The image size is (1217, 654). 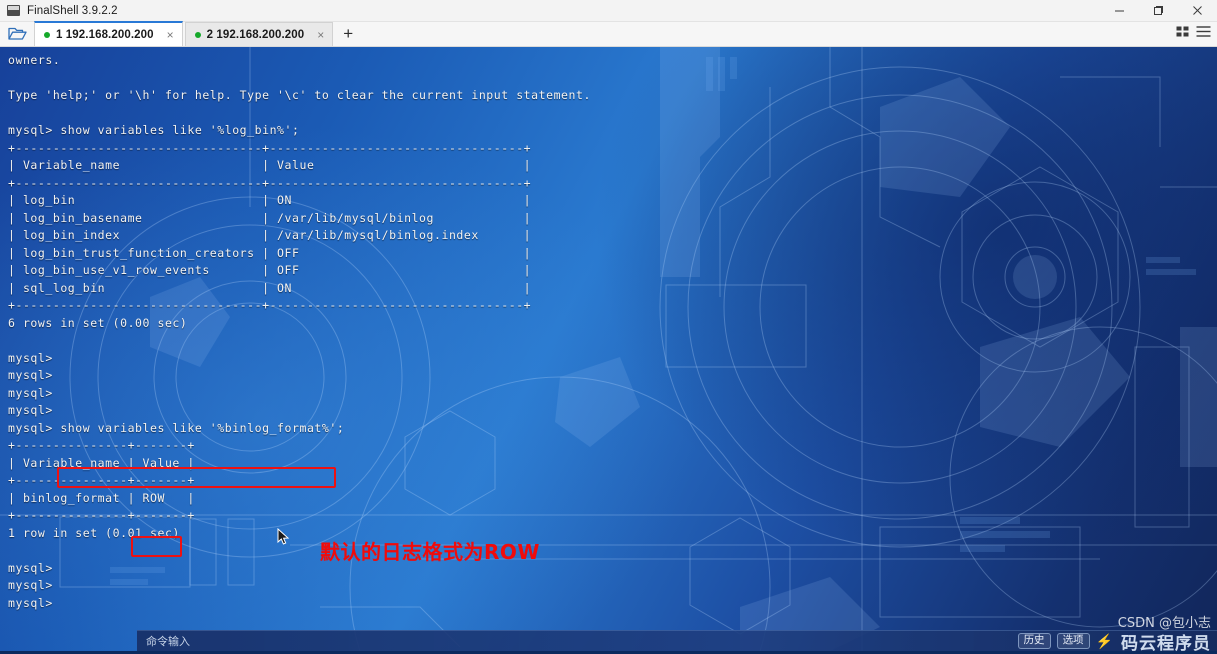 I want to click on annotation-label: 默认的日志格式为ROW, so click(x=430, y=550).